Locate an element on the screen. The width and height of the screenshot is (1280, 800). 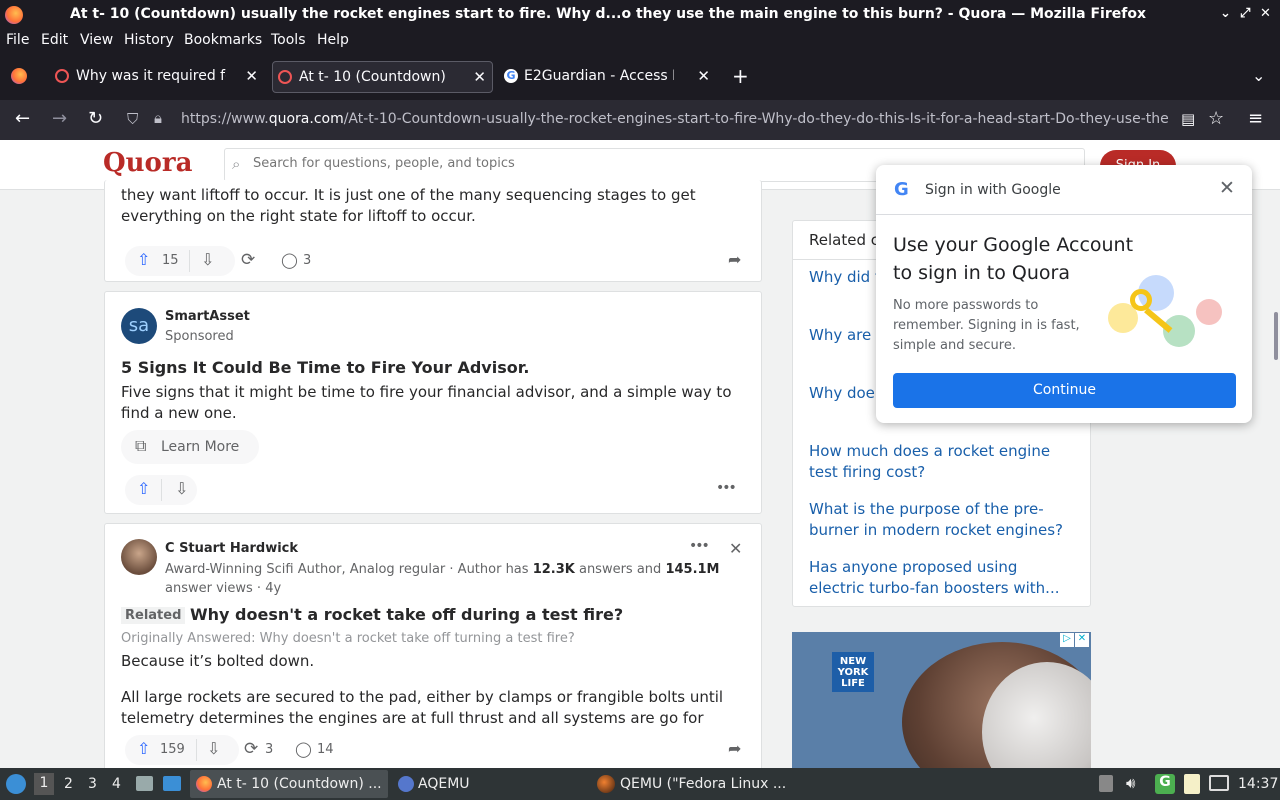
related-tag: Related is located at coordinates (153, 615).